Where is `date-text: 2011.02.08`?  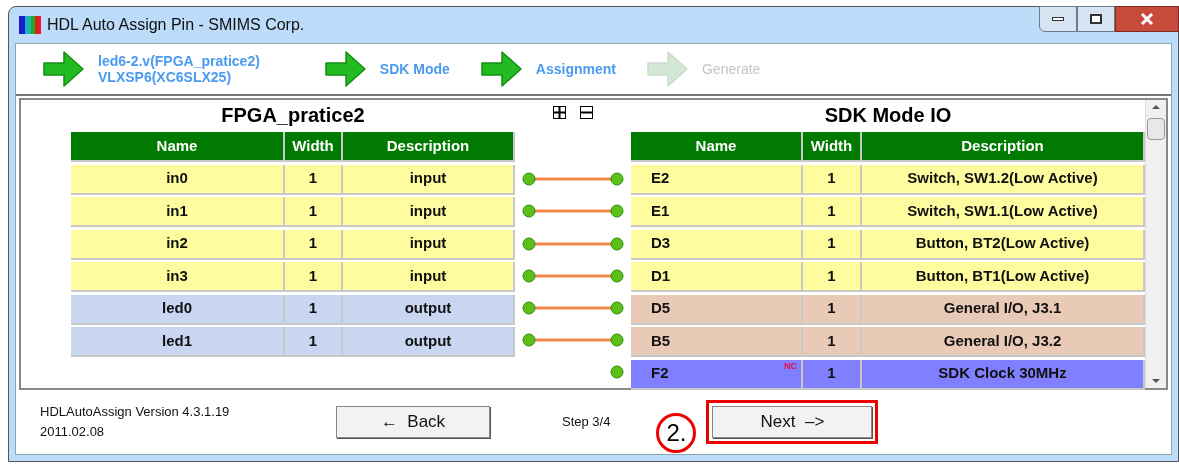 date-text: 2011.02.08 is located at coordinates (73, 432).